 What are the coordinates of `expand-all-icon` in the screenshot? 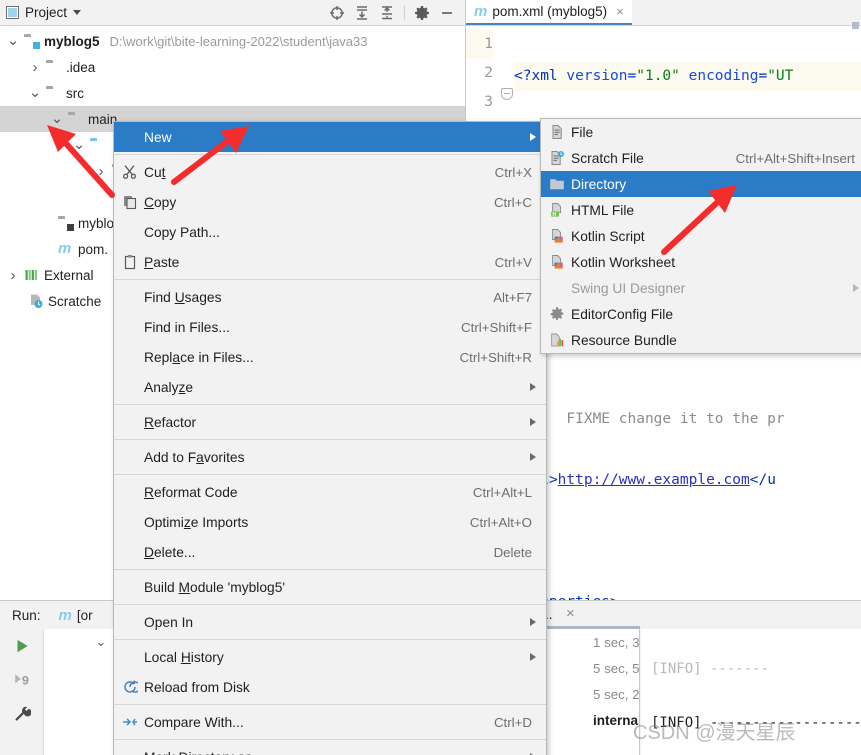 It's located at (362, 13).